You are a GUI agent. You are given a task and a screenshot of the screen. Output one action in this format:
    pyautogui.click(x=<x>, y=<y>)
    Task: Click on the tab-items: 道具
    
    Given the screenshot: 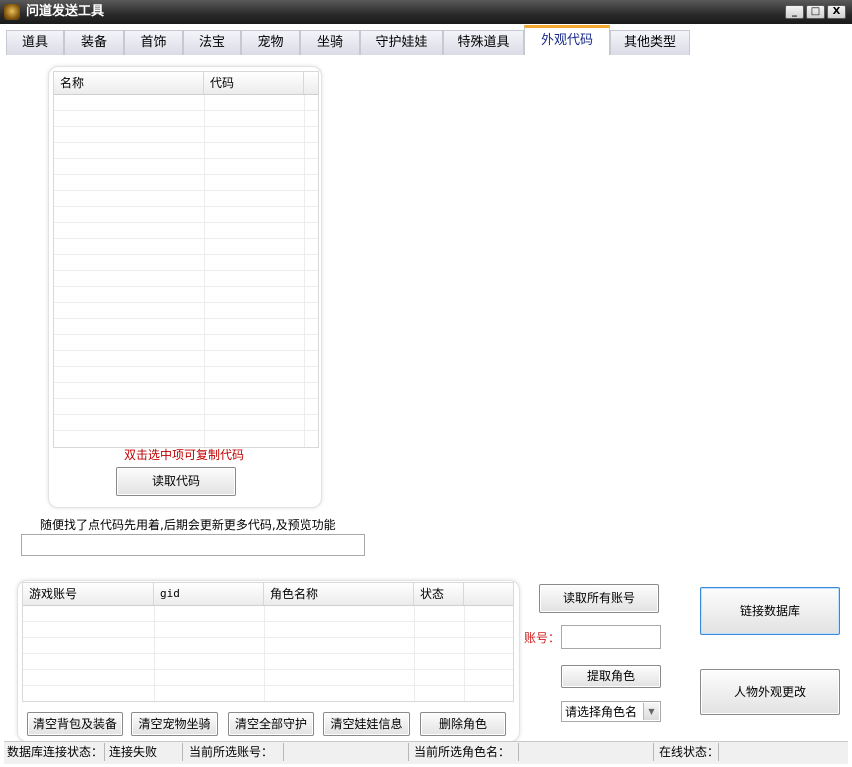 What is the action you would take?
    pyautogui.click(x=35, y=42)
    